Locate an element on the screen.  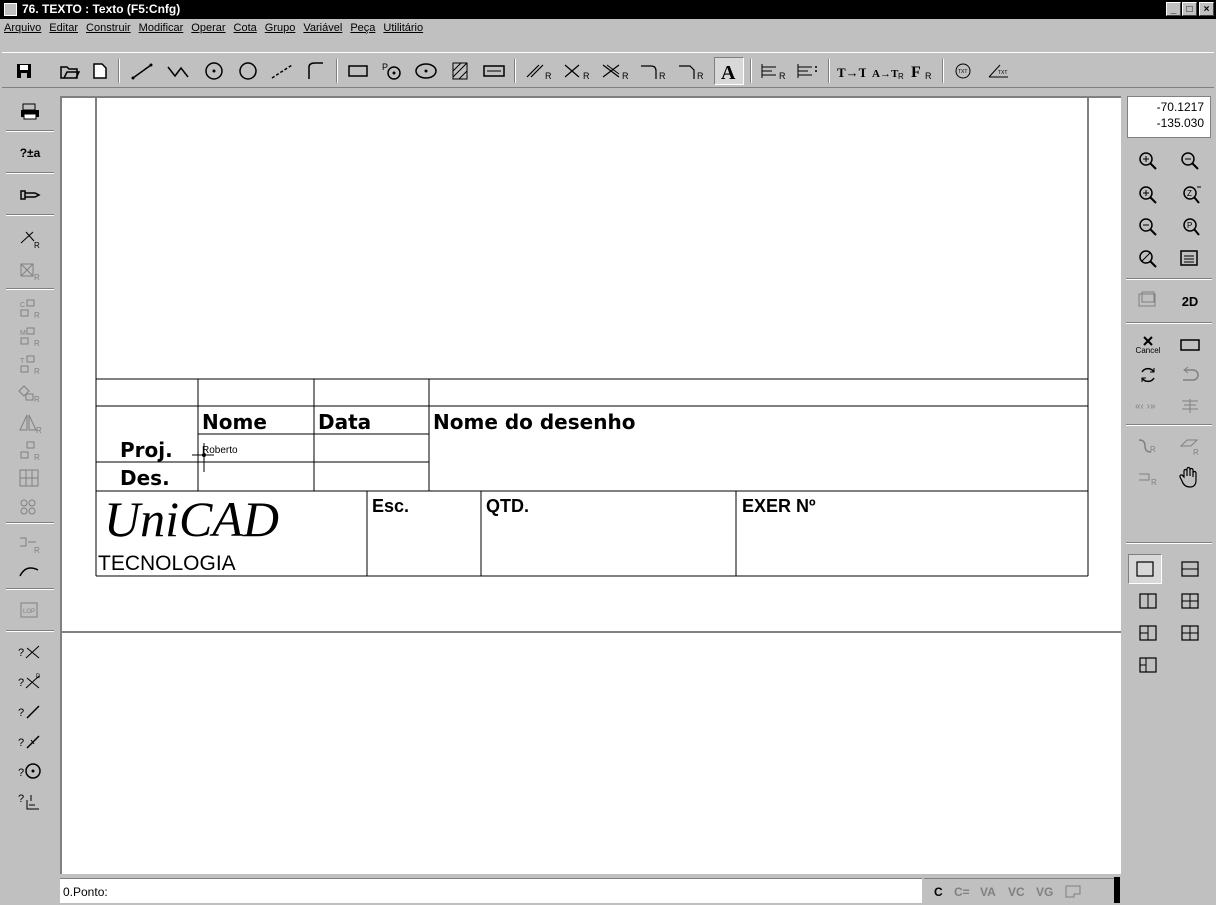
polar-array-icon is located at coordinates (30, 507).